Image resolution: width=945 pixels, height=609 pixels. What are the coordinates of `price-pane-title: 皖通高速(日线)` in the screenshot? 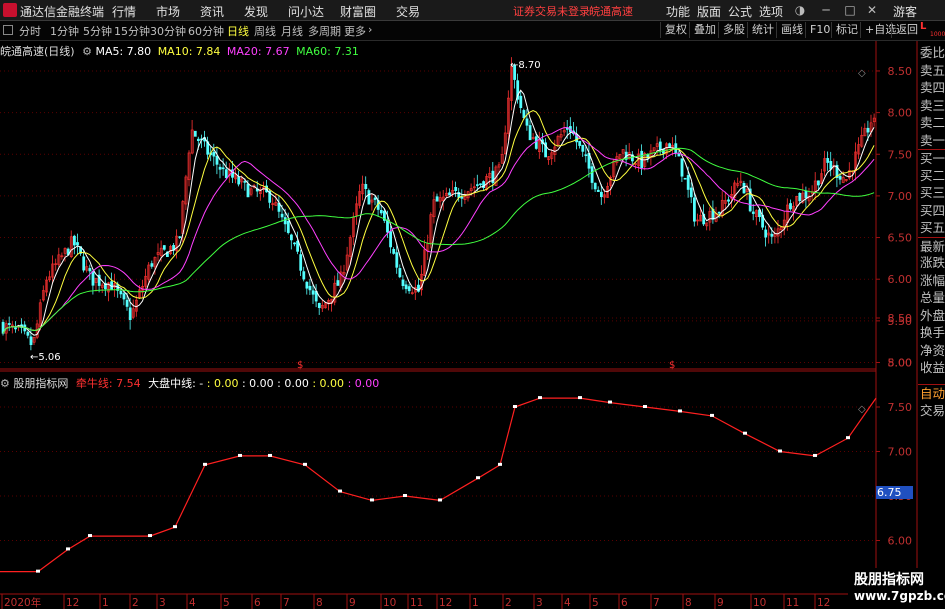 It's located at (37, 51).